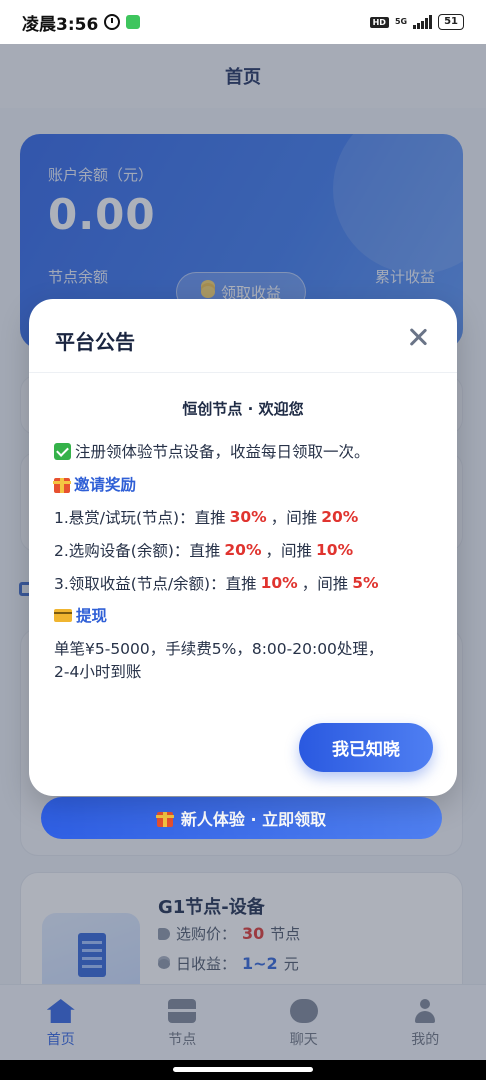  I want to click on modal-title: 平台公告, so click(95, 342).